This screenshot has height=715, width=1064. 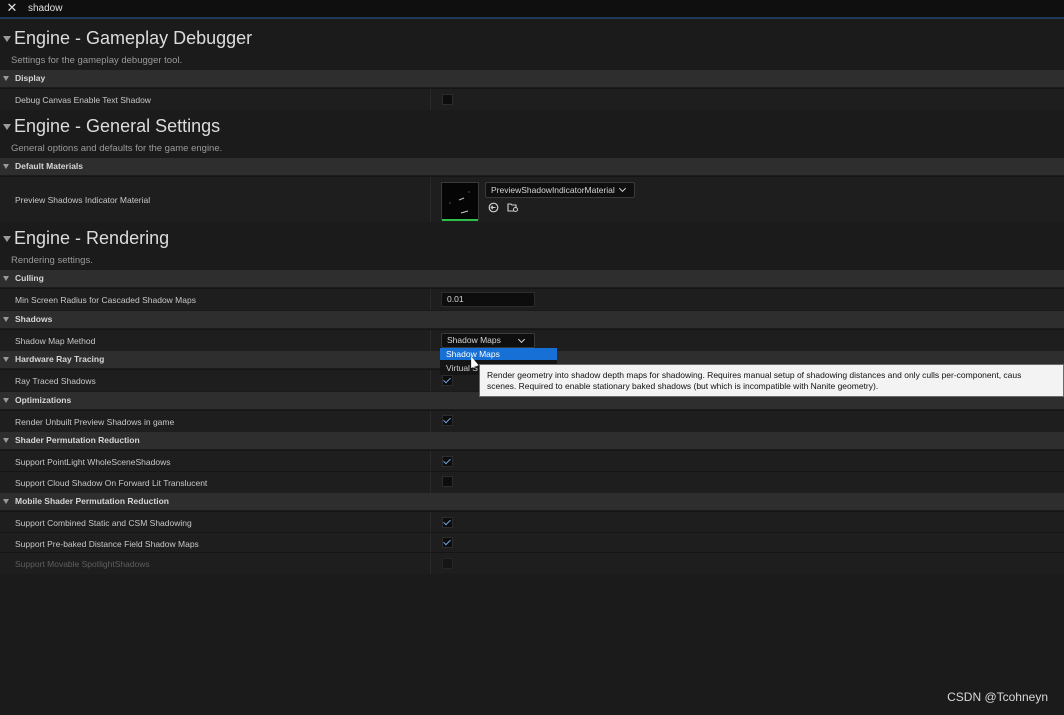 What do you see at coordinates (532, 461) in the screenshot?
I see `property-row: Support PointLight WholeSceneShadows` at bounding box center [532, 461].